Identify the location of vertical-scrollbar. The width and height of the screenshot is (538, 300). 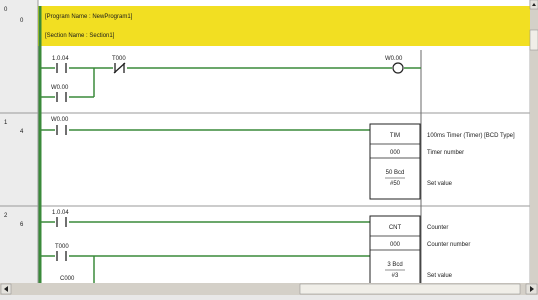
(533, 141).